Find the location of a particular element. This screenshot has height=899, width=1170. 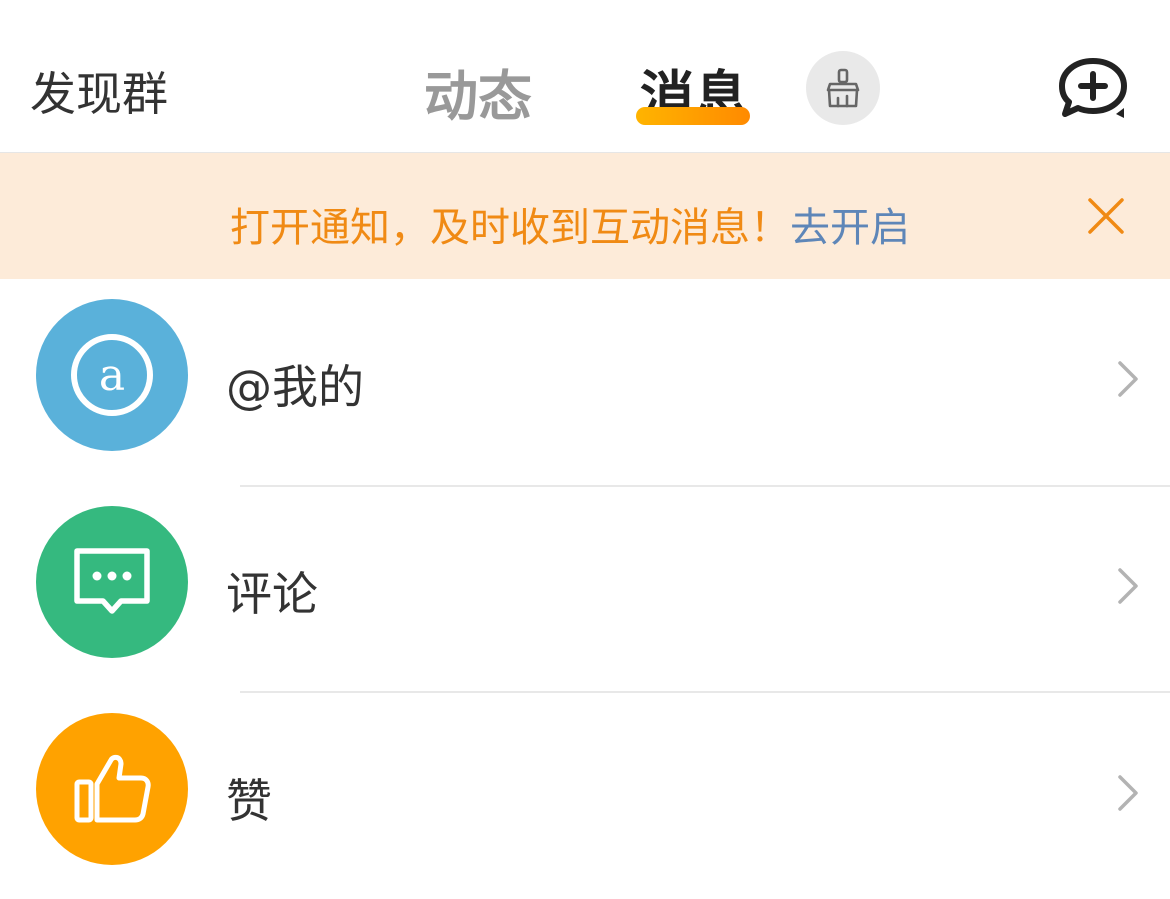

thumbs-up-icon is located at coordinates (112, 788).